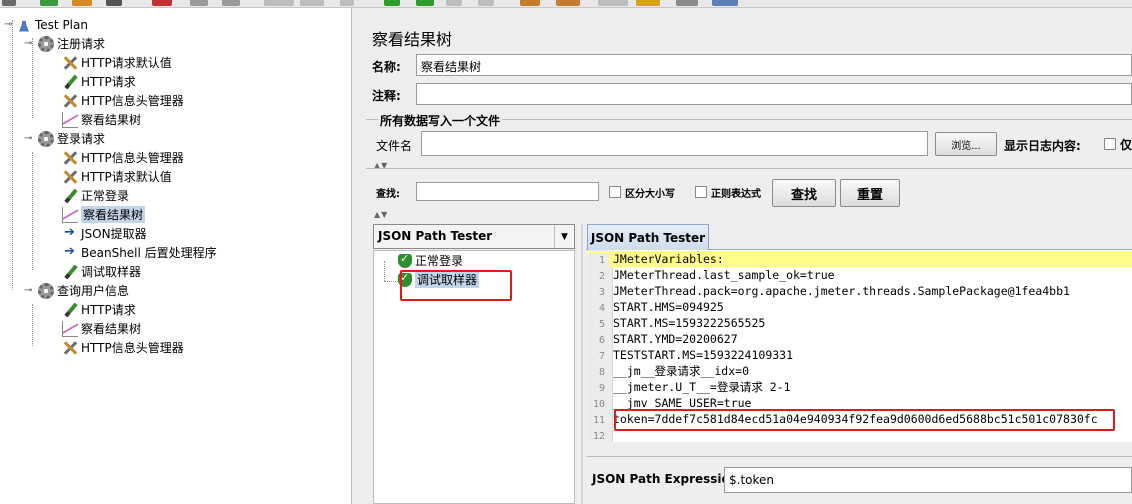 The width and height of the screenshot is (1132, 504). What do you see at coordinates (725, 3) in the screenshot?
I see `function-helper-icon` at bounding box center [725, 3].